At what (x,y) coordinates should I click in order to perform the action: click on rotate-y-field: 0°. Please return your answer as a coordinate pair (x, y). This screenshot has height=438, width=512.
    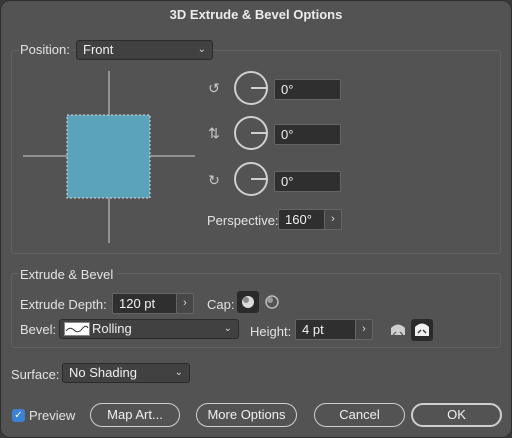
    Looking at the image, I should click on (307, 134).